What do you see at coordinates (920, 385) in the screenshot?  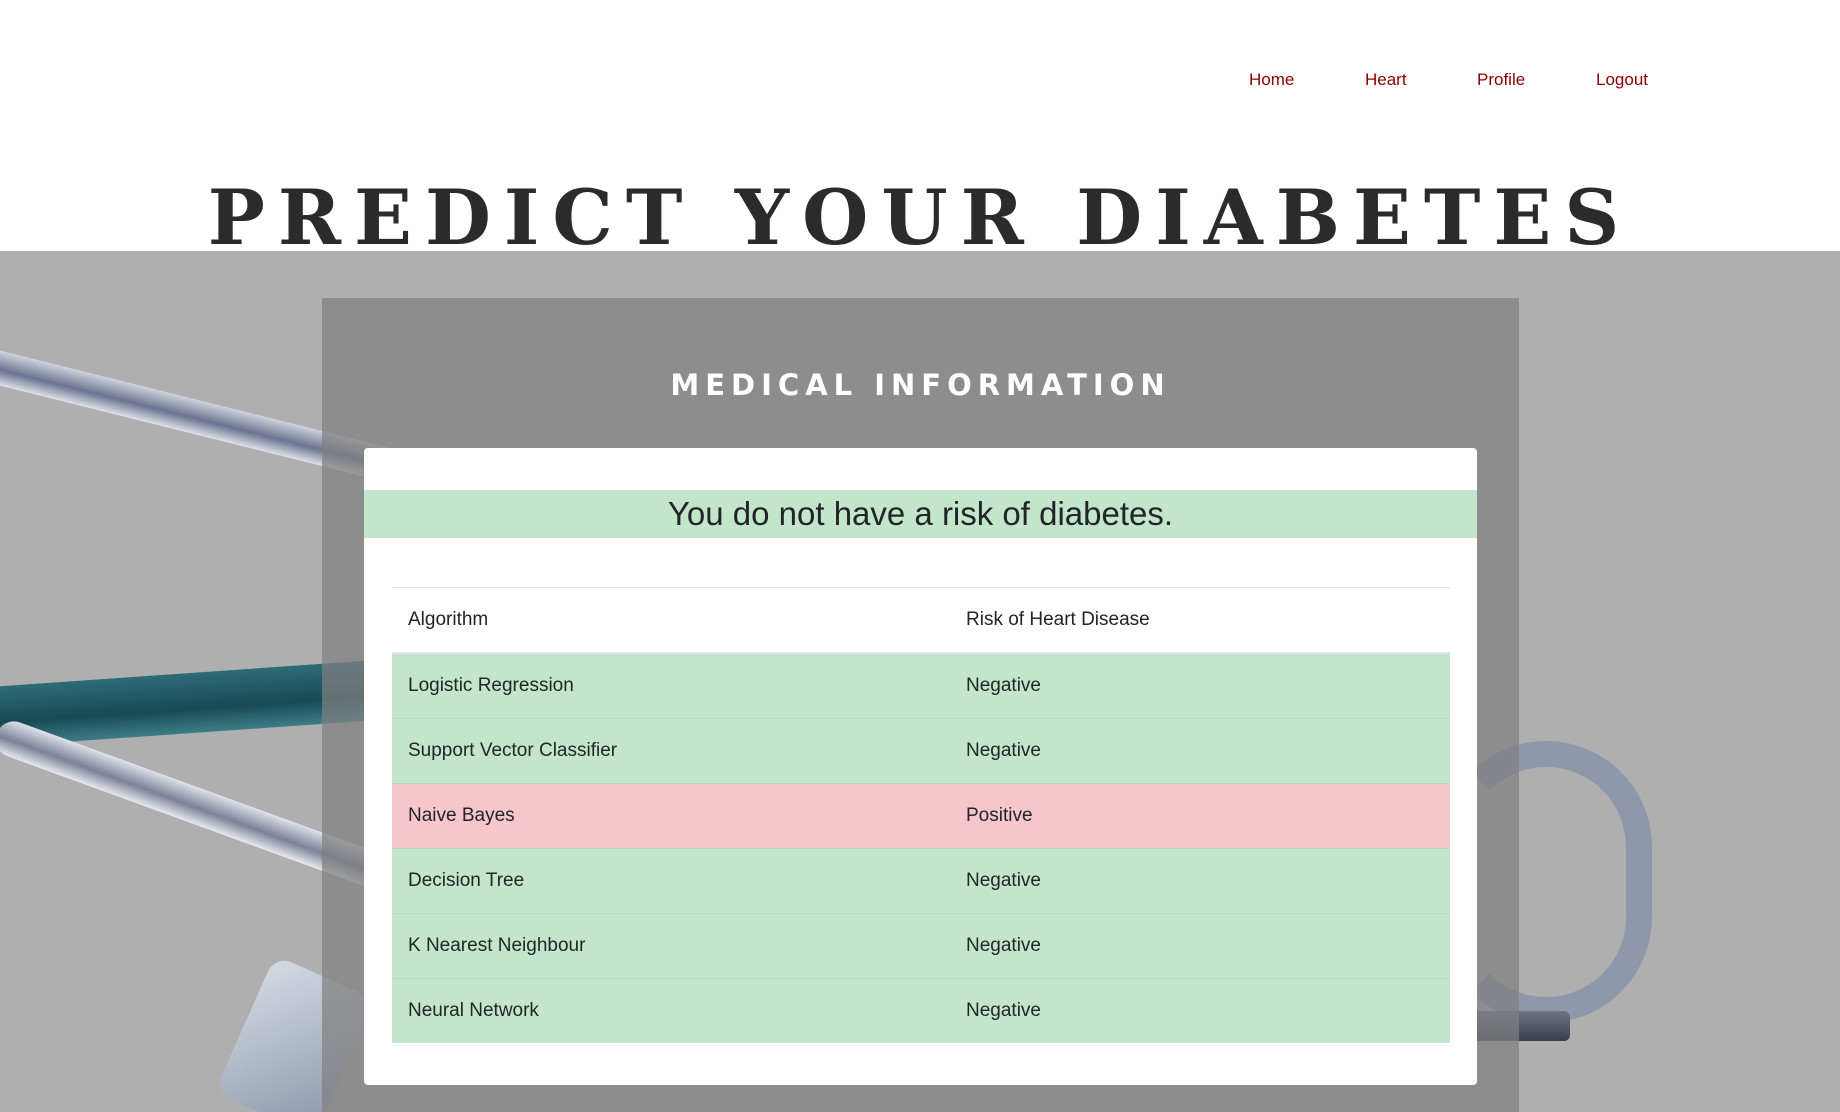 I see `panel-title: MEDICAL INFORMATION` at bounding box center [920, 385].